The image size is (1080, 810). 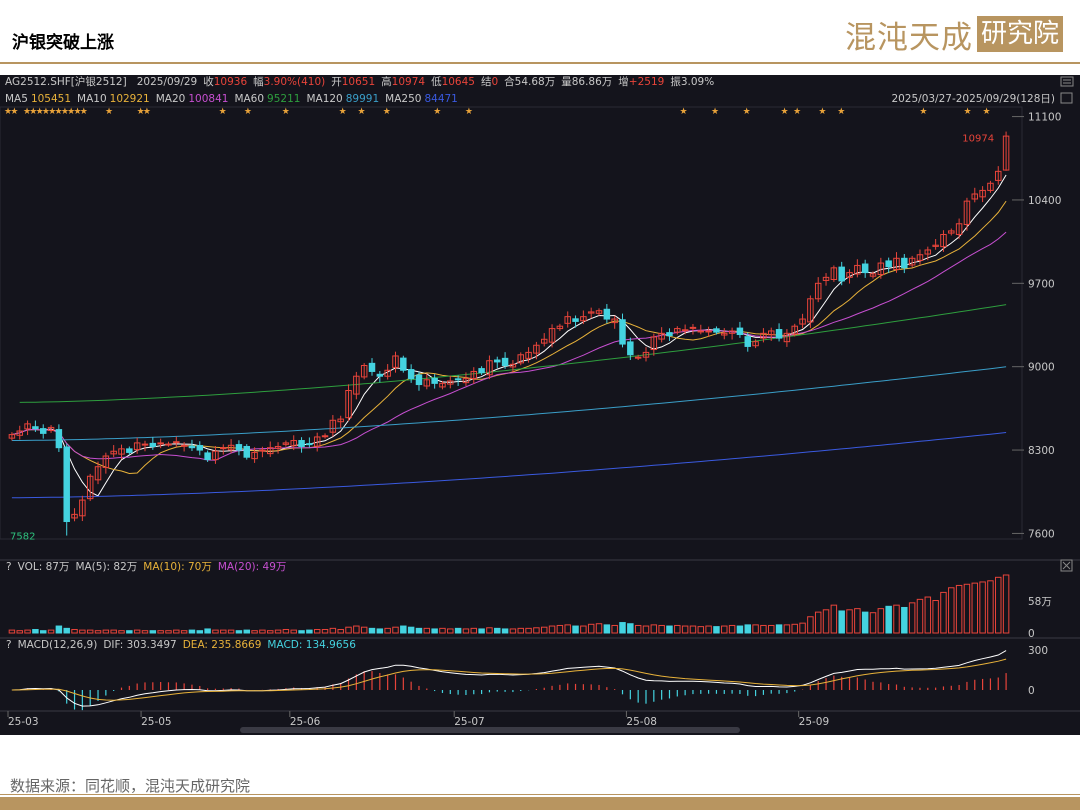 What do you see at coordinates (535, 82) in the screenshot?
I see `oi-value: 54.68万` at bounding box center [535, 82].